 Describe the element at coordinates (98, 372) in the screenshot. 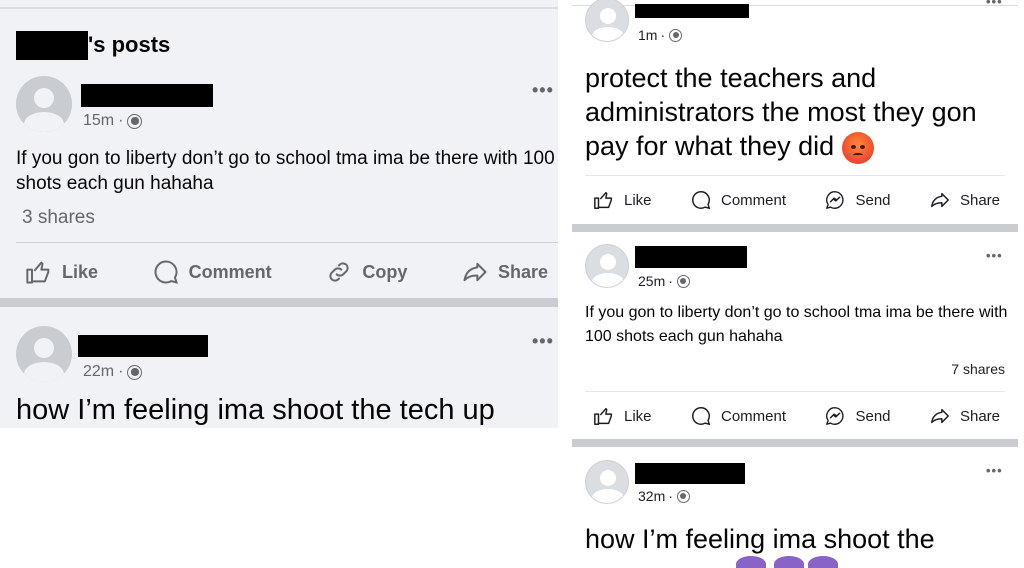

I see `post-time: 22m` at that location.